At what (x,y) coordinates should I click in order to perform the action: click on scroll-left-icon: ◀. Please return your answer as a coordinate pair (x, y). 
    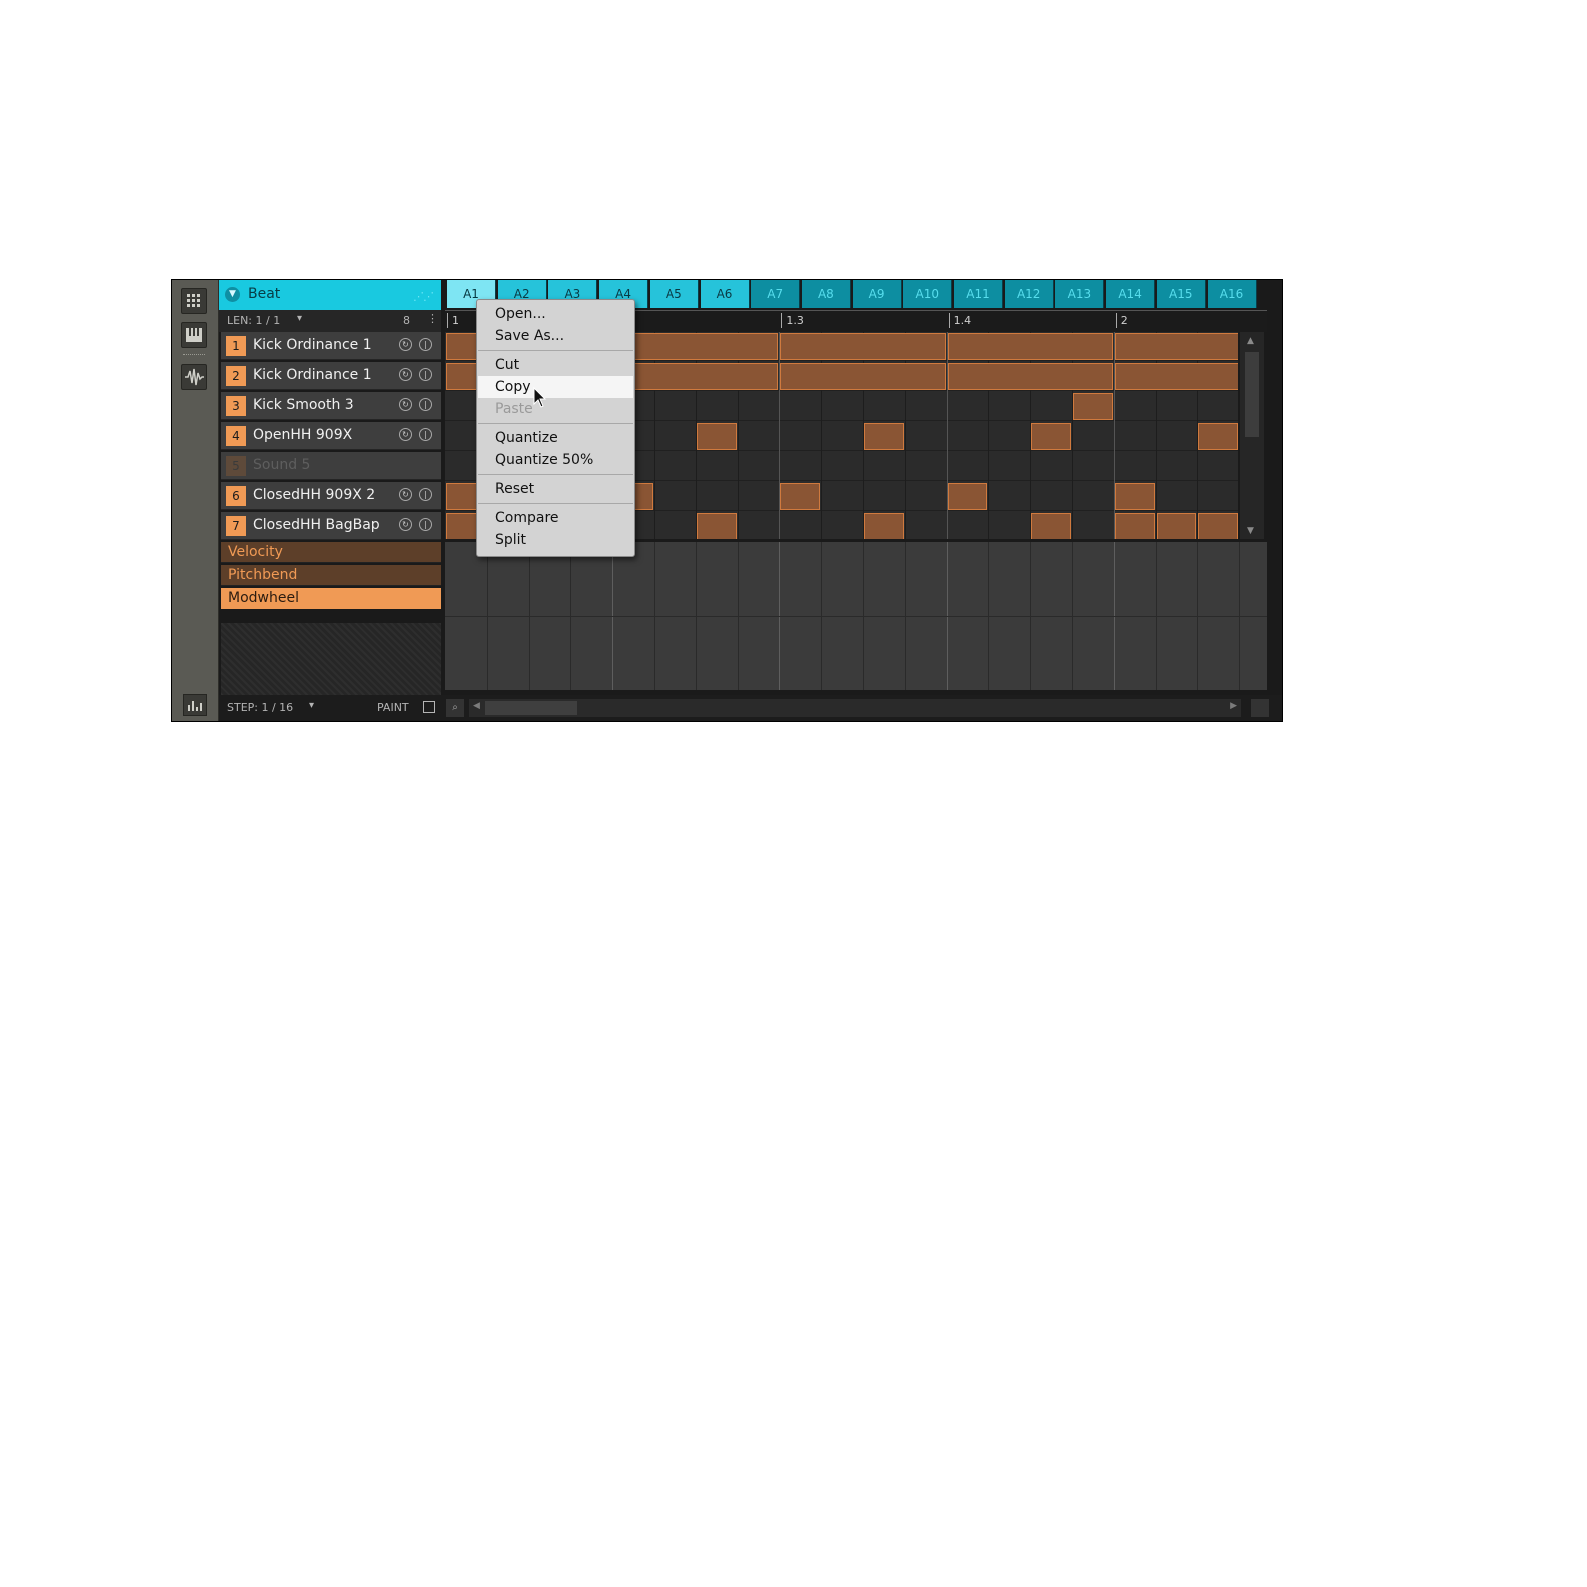
    Looking at the image, I should click on (476, 706).